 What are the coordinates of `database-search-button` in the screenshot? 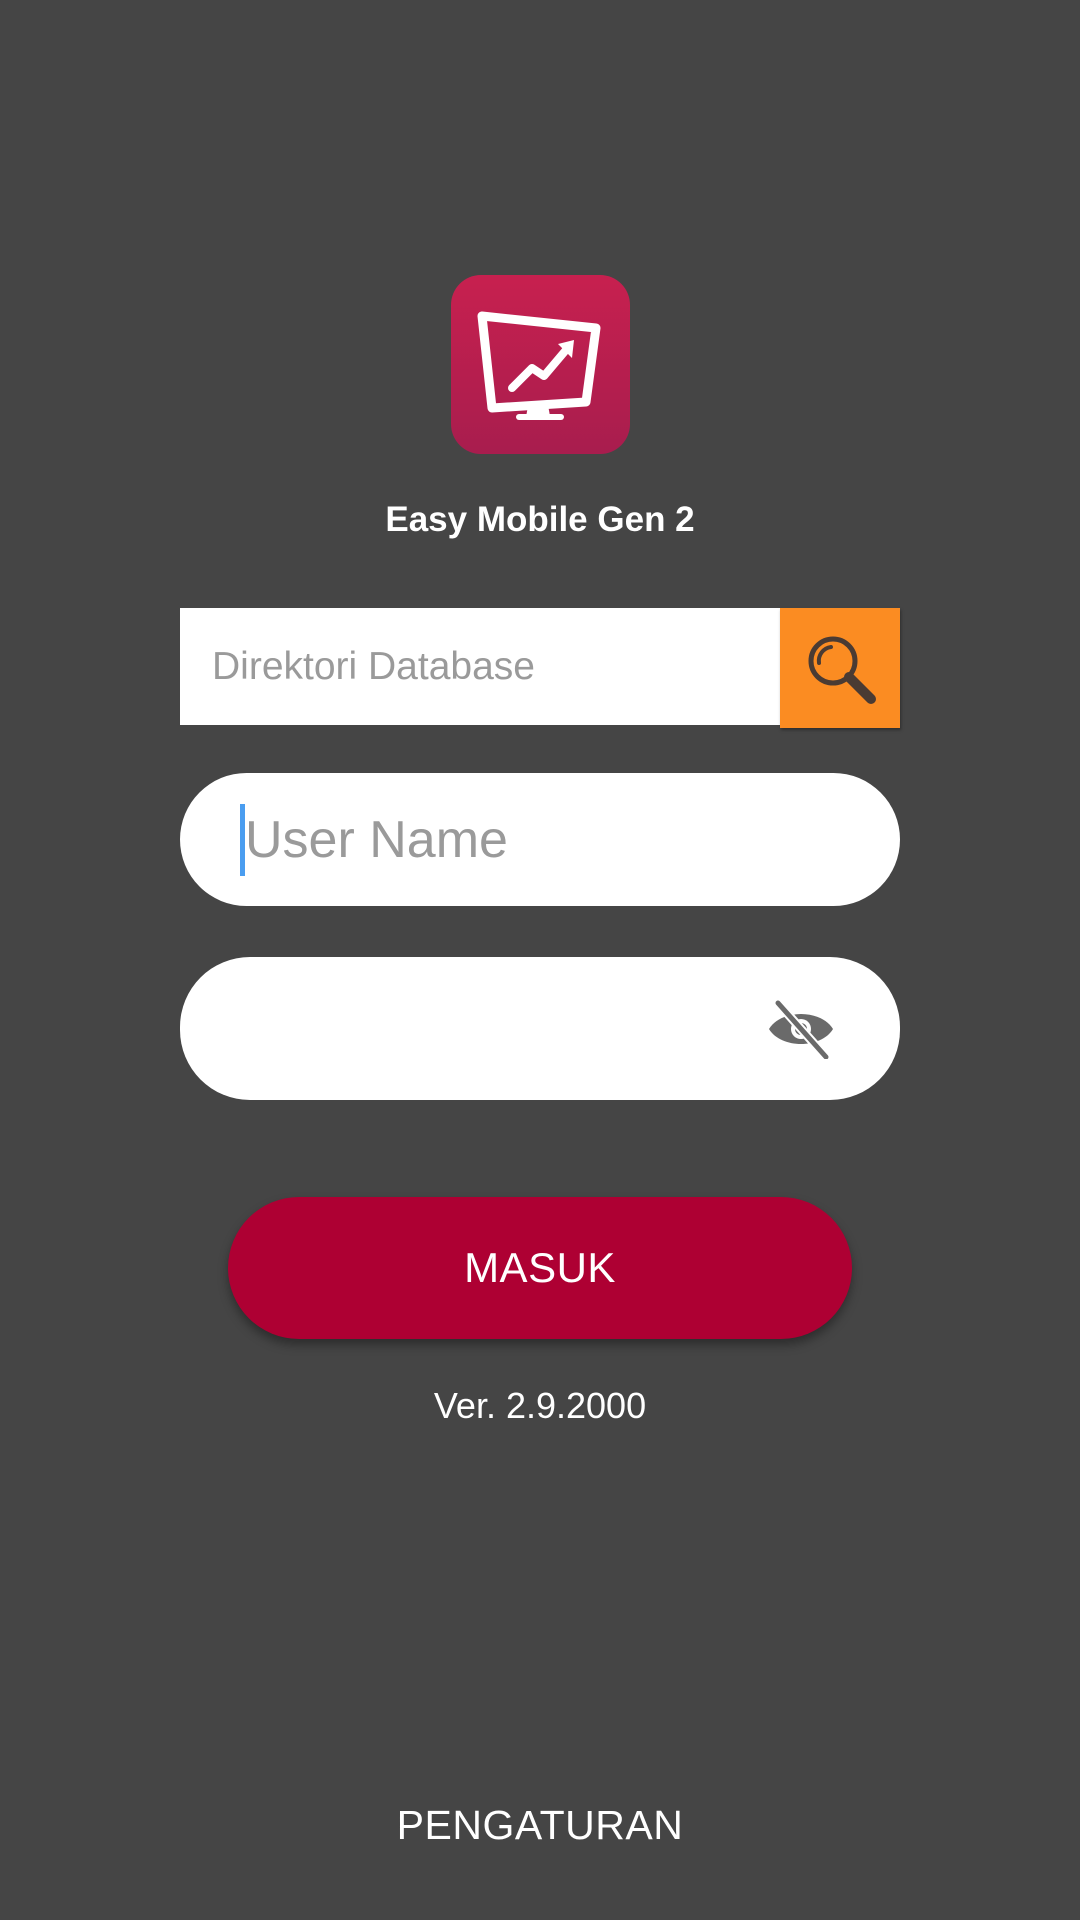 It's located at (840, 668).